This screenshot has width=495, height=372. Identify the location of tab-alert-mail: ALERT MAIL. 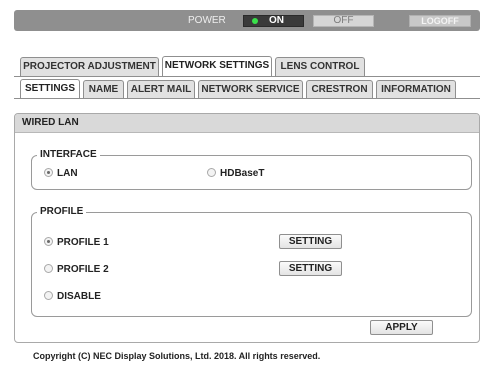
(161, 89).